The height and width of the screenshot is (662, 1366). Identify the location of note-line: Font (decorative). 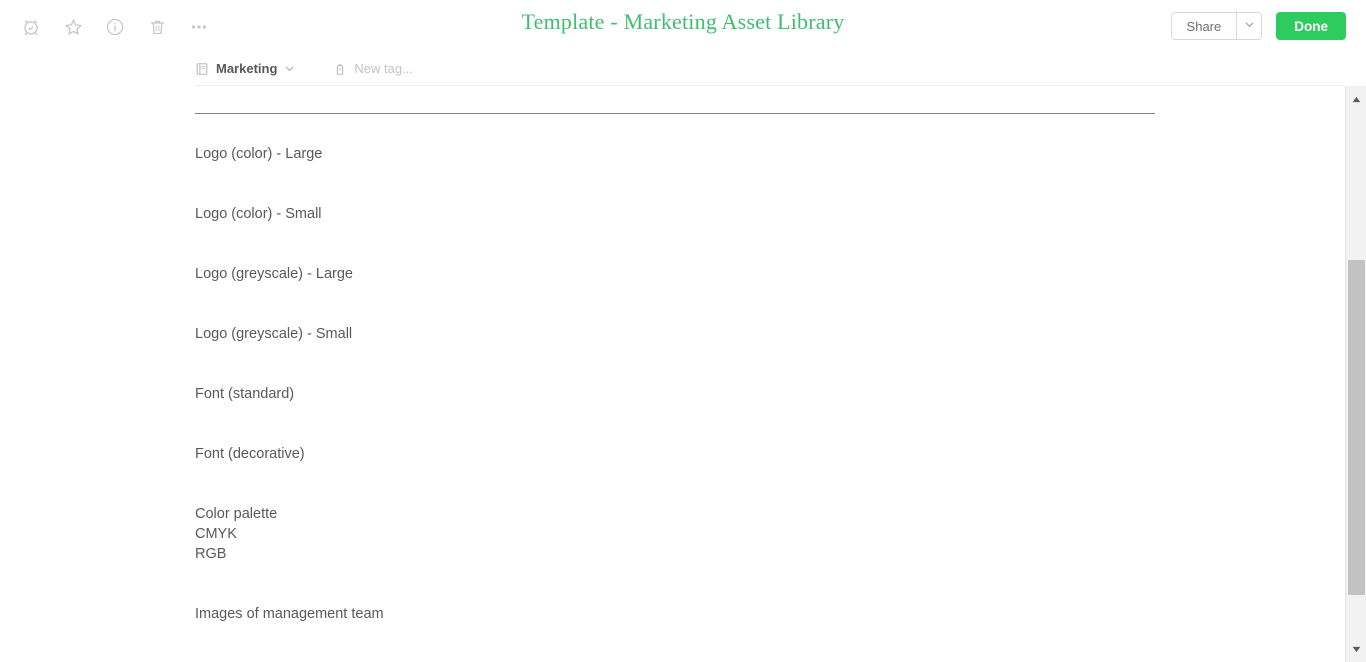
(250, 454).